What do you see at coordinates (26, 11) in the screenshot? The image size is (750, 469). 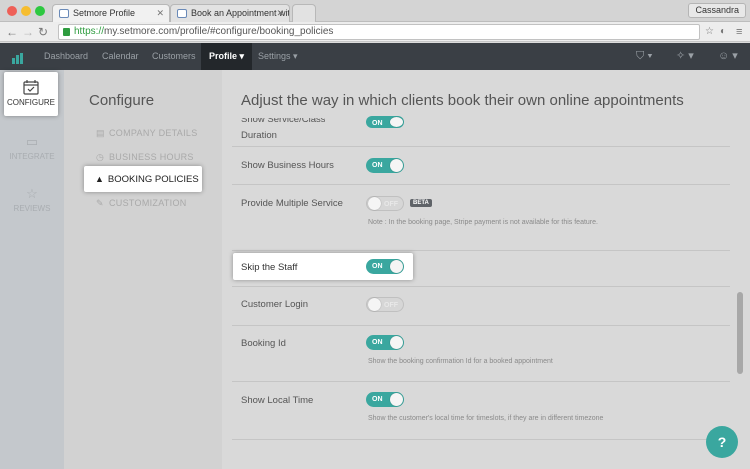 I see `minimize-window-icon` at bounding box center [26, 11].